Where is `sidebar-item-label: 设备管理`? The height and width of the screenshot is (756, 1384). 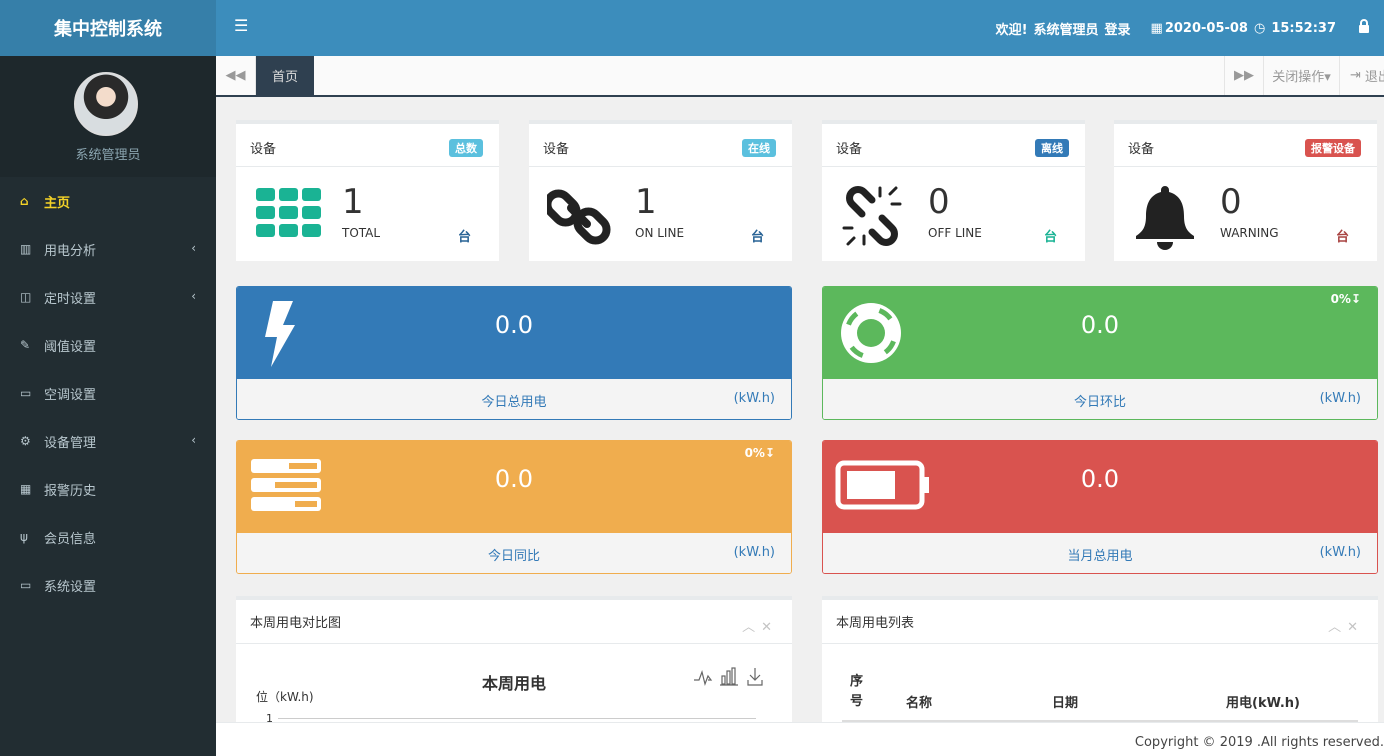
sidebar-item-label: 设备管理 is located at coordinates (70, 443).